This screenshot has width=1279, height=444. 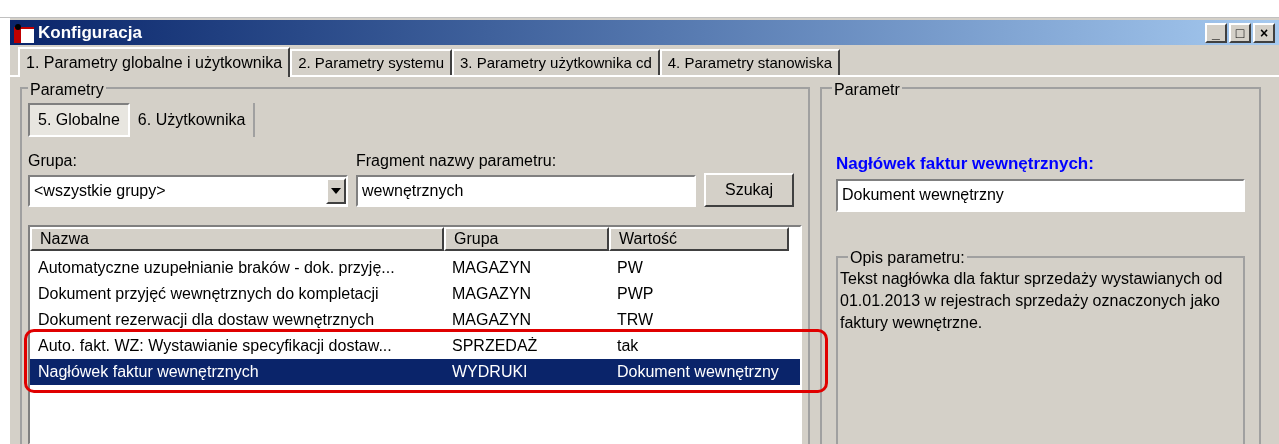 What do you see at coordinates (630, 268) in the screenshot?
I see `table-cell-text: PW` at bounding box center [630, 268].